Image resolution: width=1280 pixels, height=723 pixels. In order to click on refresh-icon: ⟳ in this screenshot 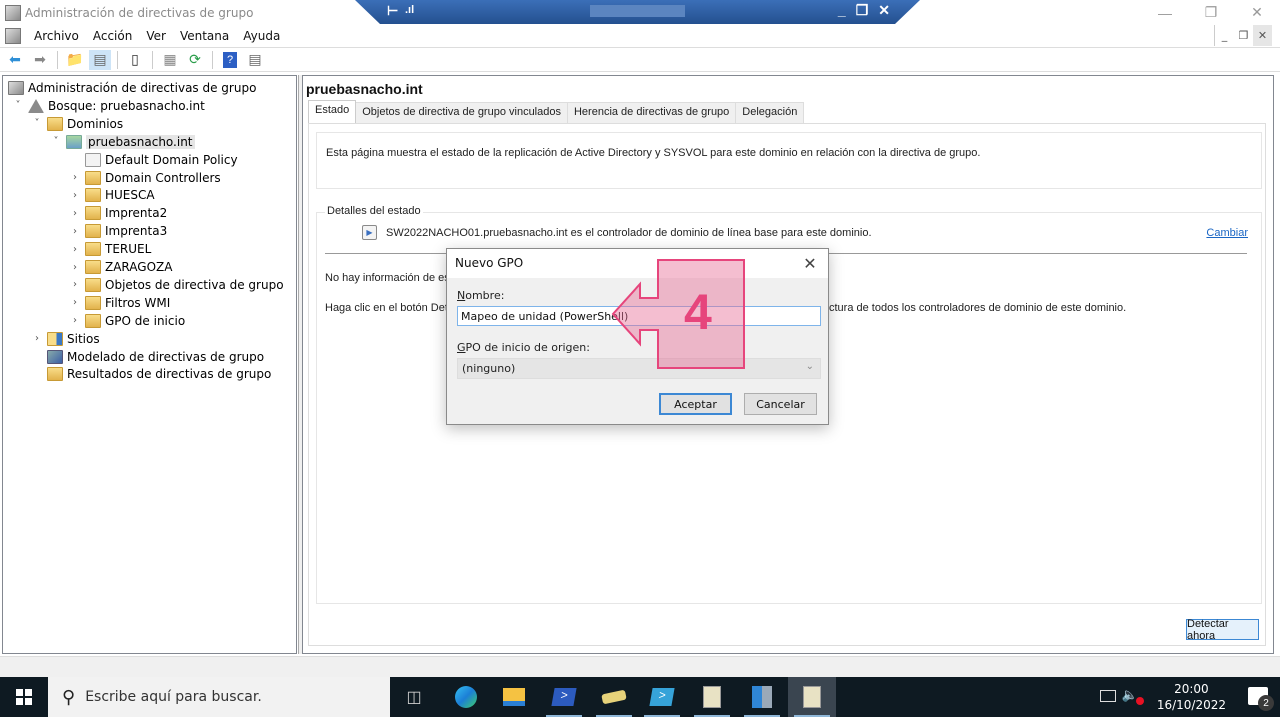, I will do `click(195, 60)`.